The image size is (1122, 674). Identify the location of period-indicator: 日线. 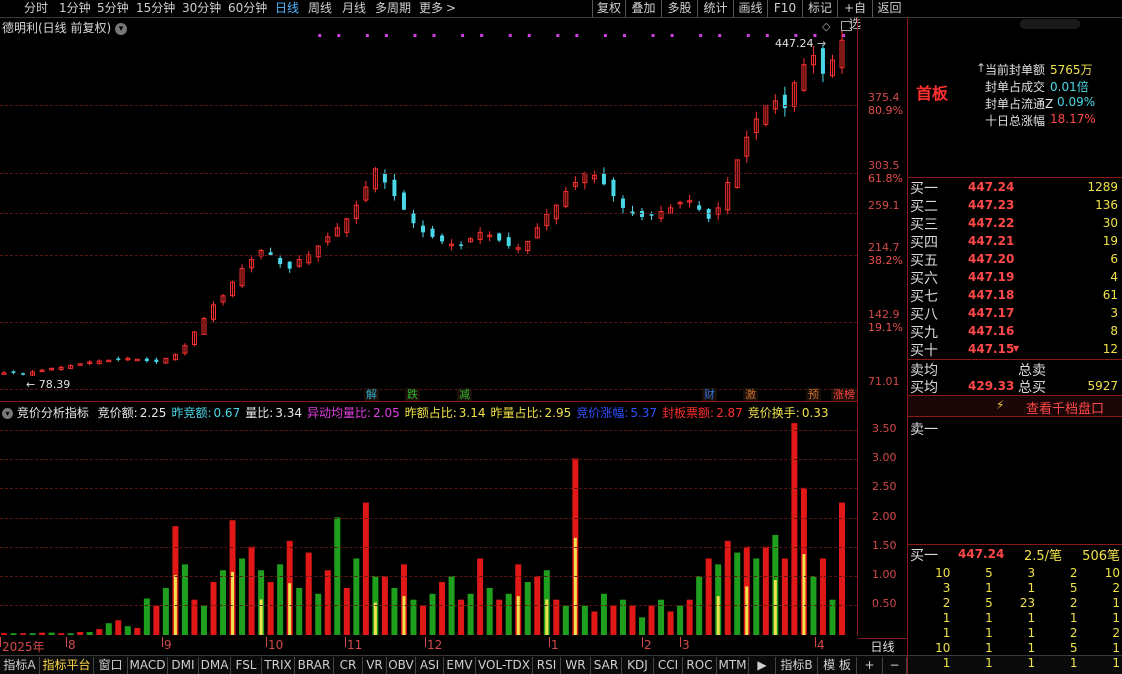
(882, 646).